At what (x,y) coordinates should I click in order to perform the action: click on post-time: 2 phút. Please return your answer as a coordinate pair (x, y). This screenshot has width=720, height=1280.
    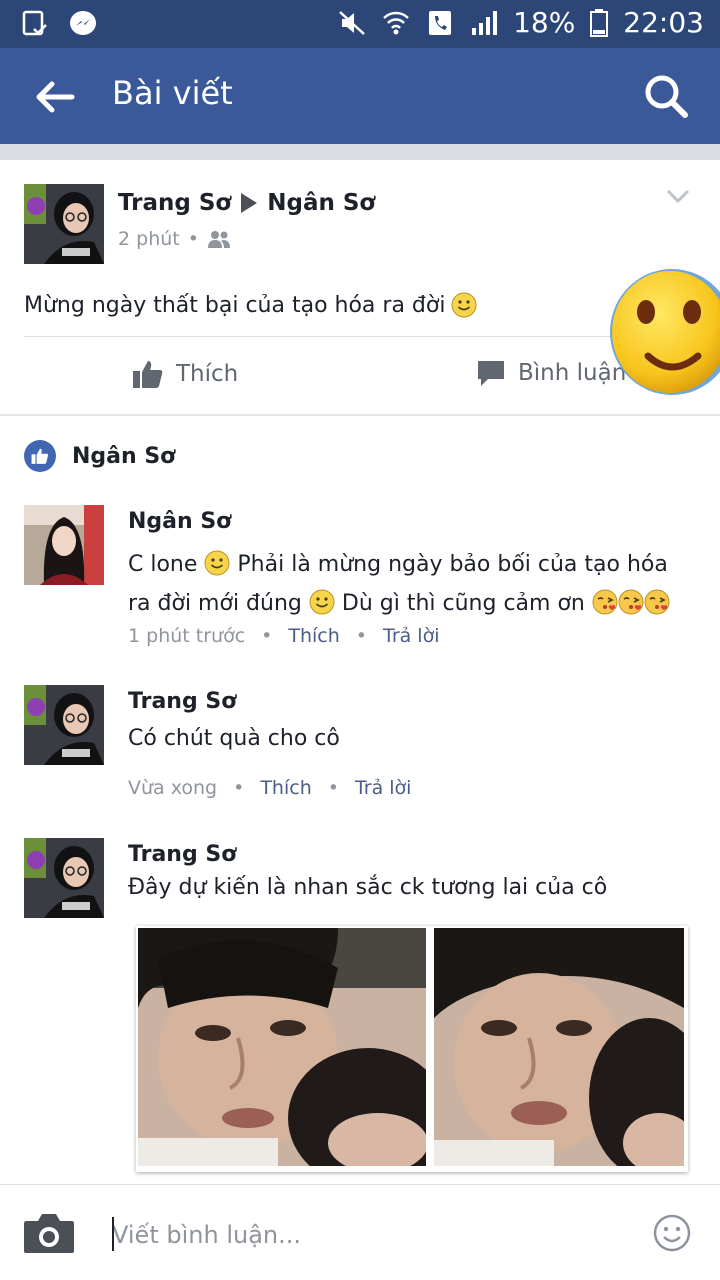
    Looking at the image, I should click on (149, 239).